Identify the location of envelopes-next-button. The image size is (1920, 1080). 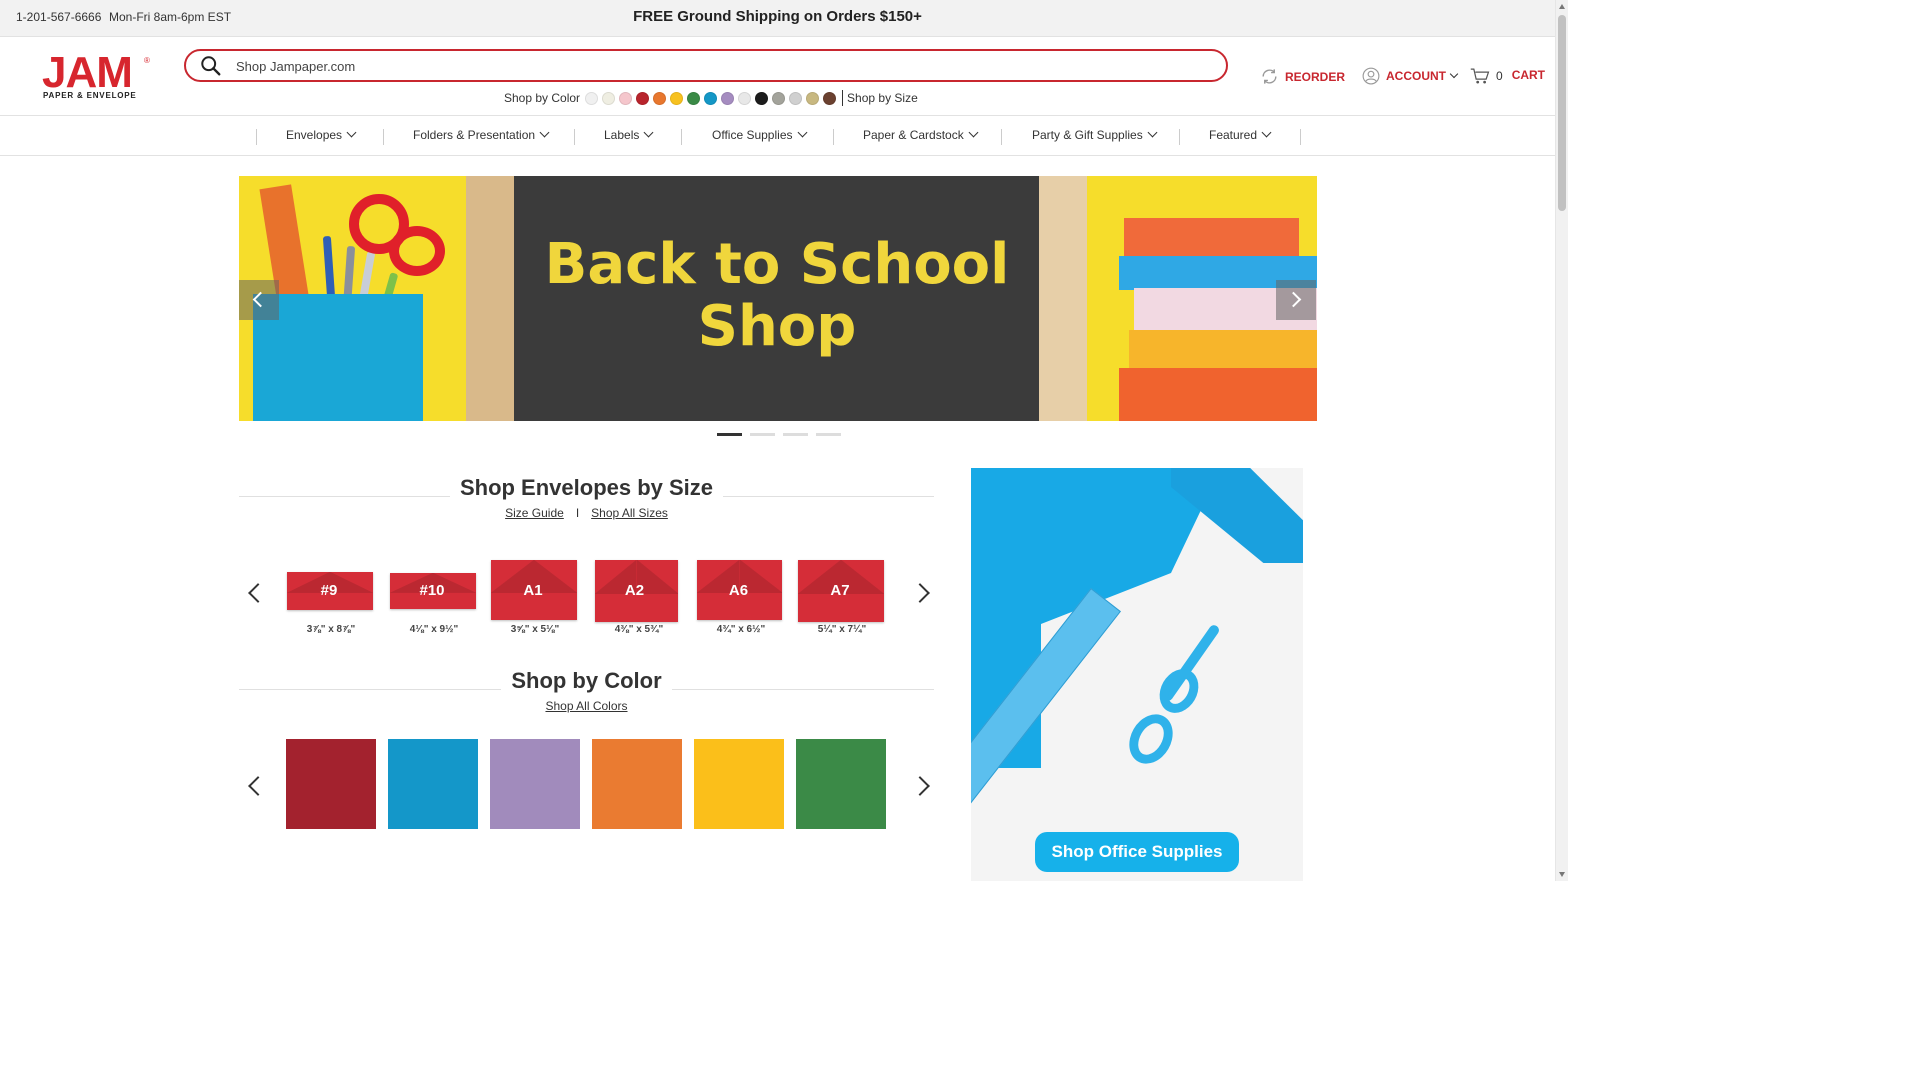
(920, 593).